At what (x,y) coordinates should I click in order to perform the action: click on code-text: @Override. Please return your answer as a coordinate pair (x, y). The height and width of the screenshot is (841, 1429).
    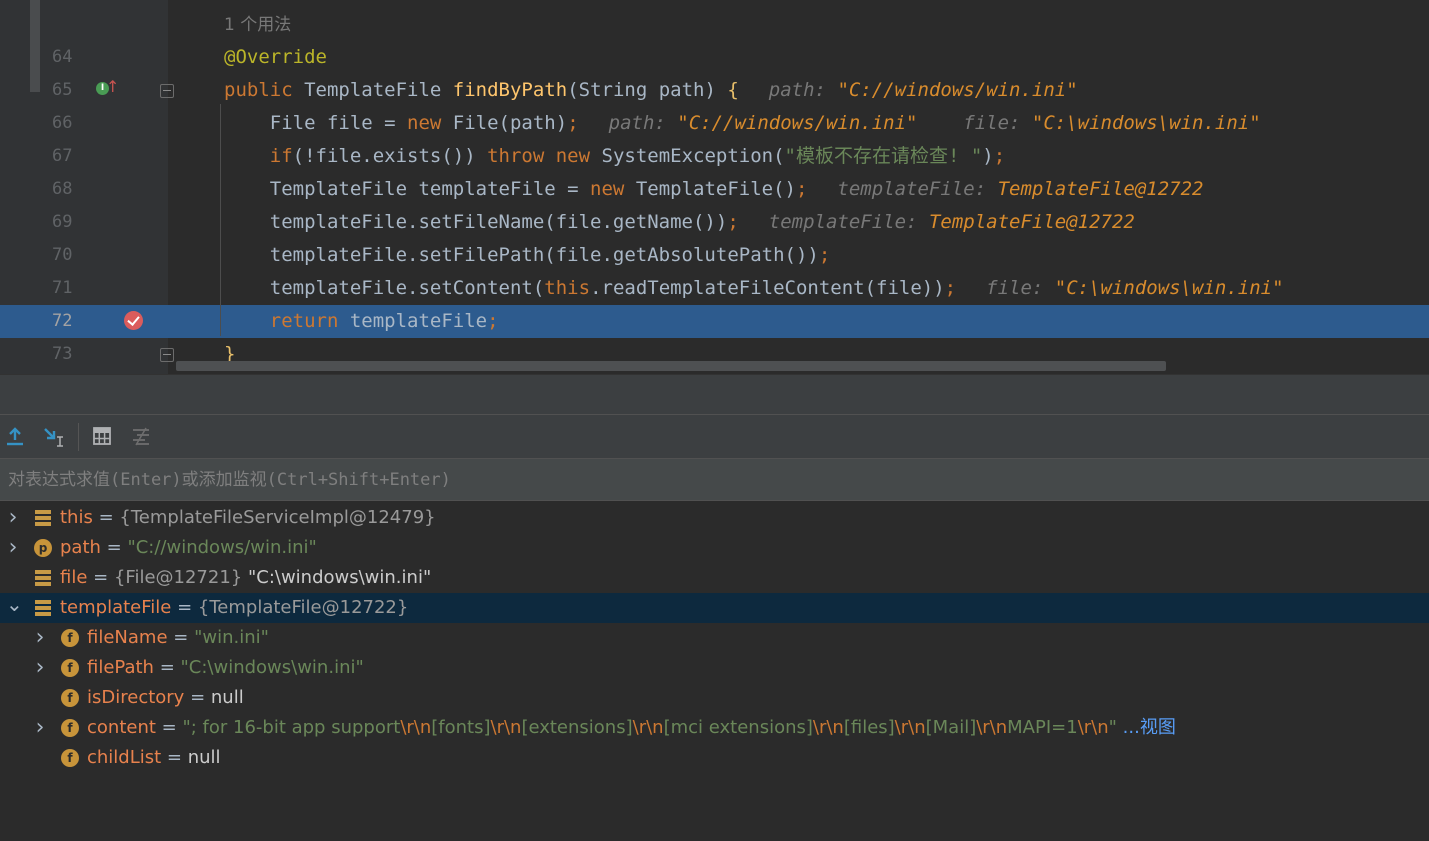
    Looking at the image, I should click on (275, 57).